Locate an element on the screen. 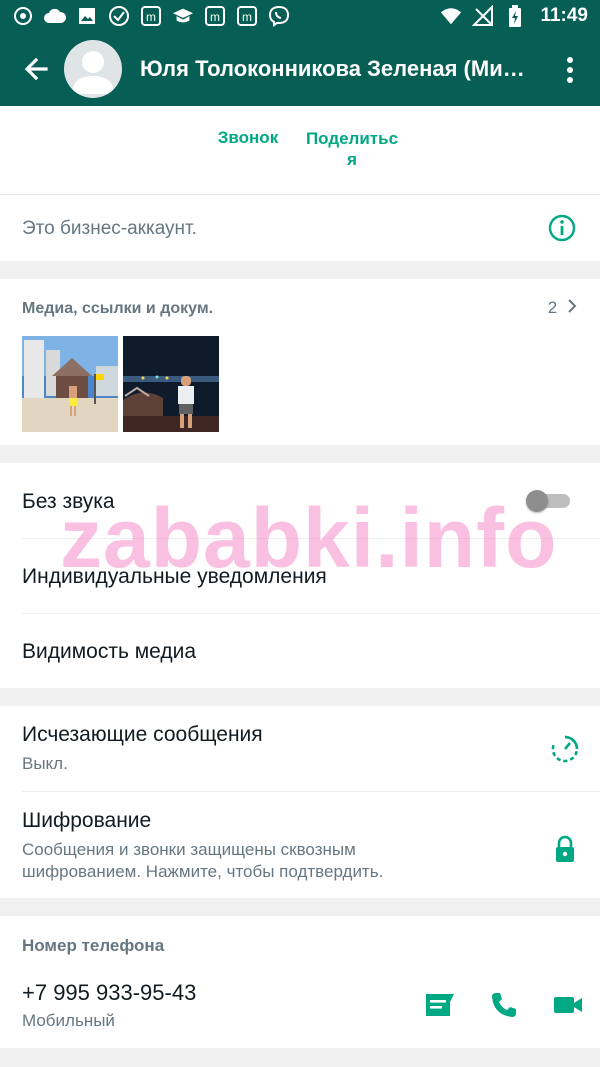  disappearing-messages-value: Выкл. is located at coordinates (45, 763).